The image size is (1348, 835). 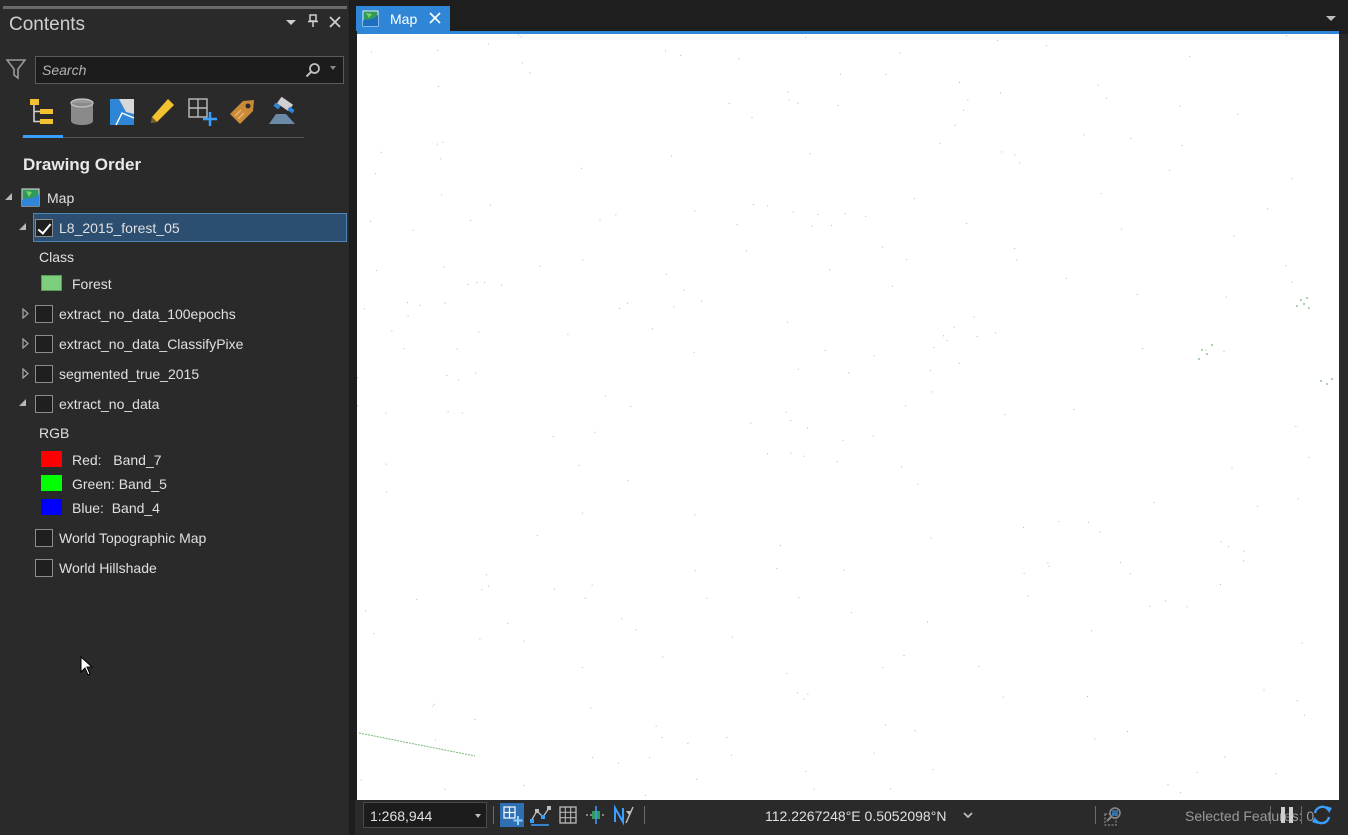 I want to click on layer-row-extract-no-data: extract_no_data, so click(x=174, y=404).